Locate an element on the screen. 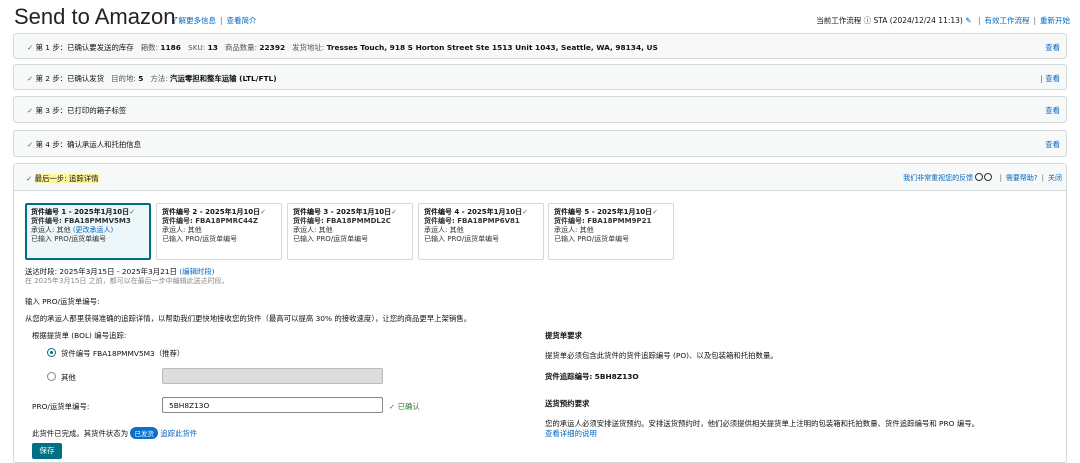  destinations-value: 5 is located at coordinates (141, 78).